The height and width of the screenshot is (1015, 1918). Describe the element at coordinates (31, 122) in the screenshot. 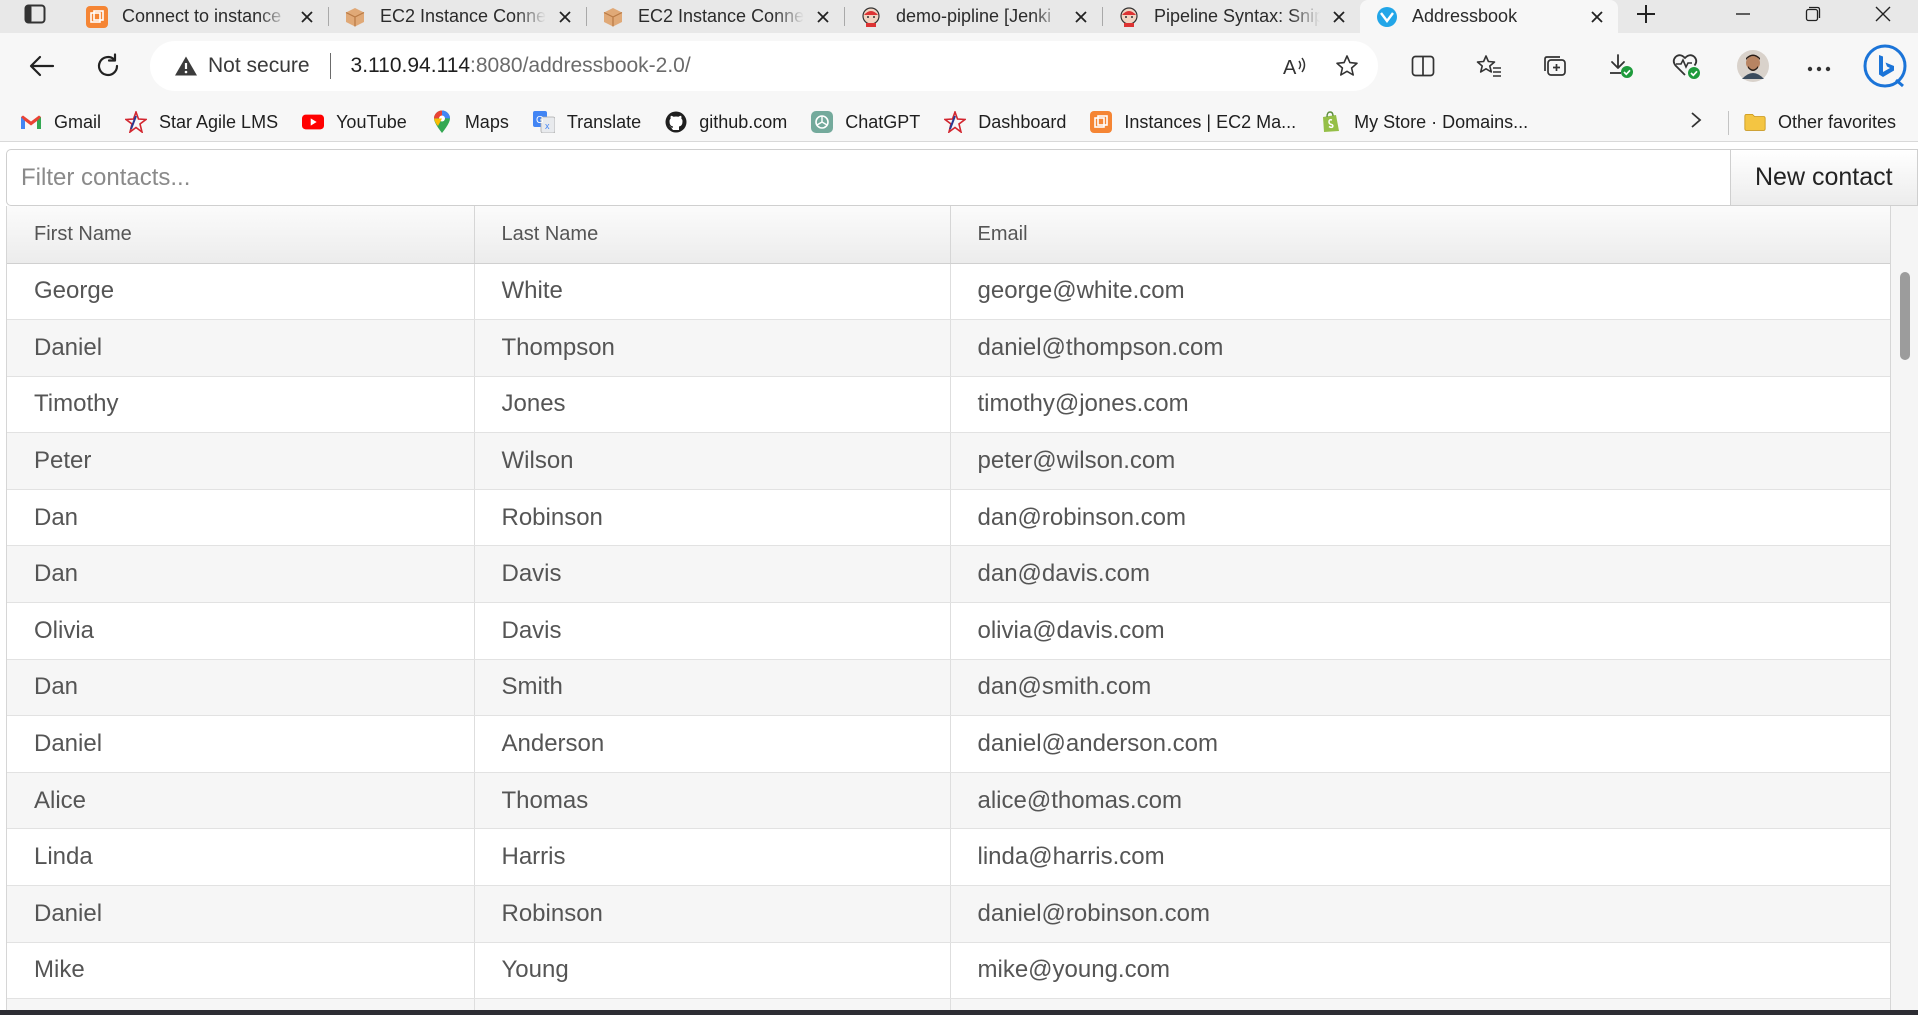

I see `gmail-icon` at that location.